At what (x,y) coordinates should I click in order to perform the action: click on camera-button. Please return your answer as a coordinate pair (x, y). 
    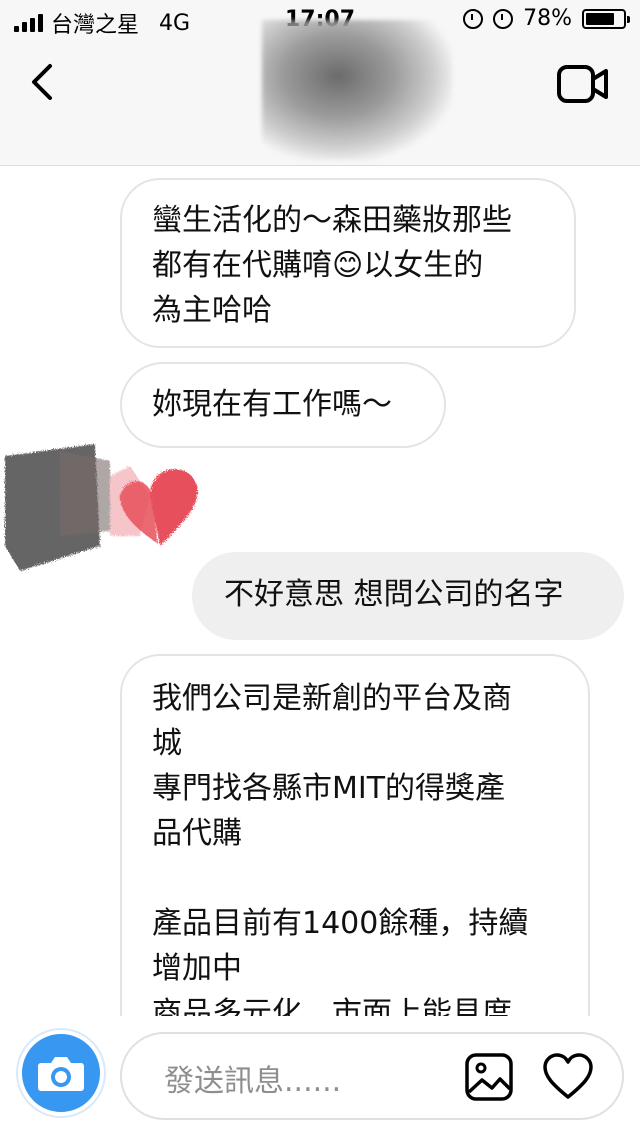
    Looking at the image, I should click on (61, 1073).